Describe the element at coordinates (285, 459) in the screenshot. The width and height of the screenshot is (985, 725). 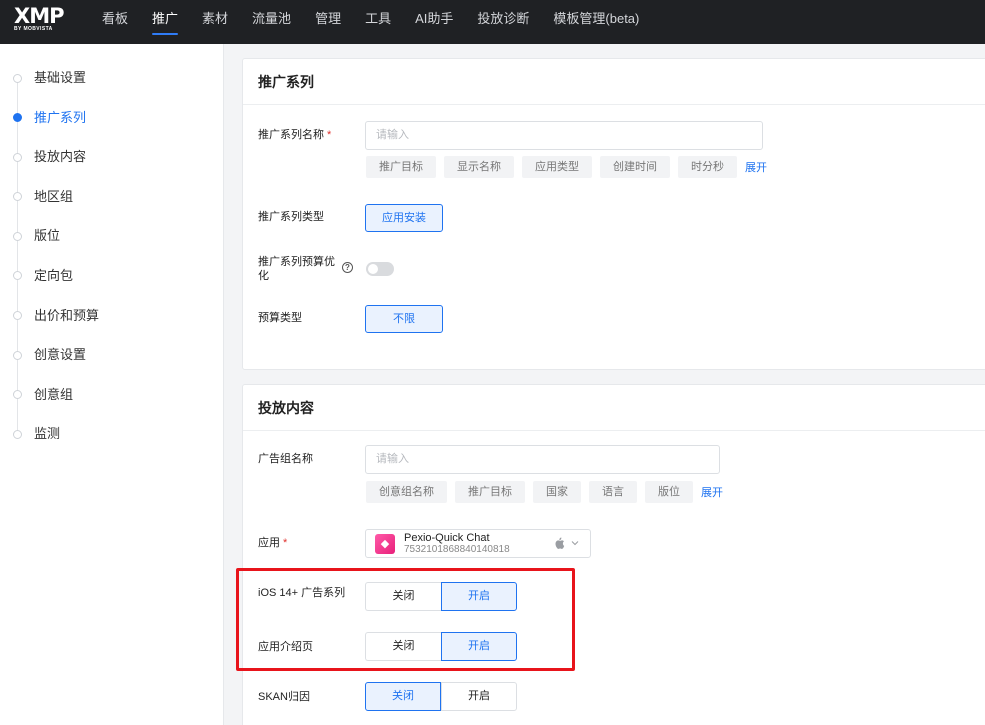
I see `adgroup-name-label: 广告组名称` at that location.